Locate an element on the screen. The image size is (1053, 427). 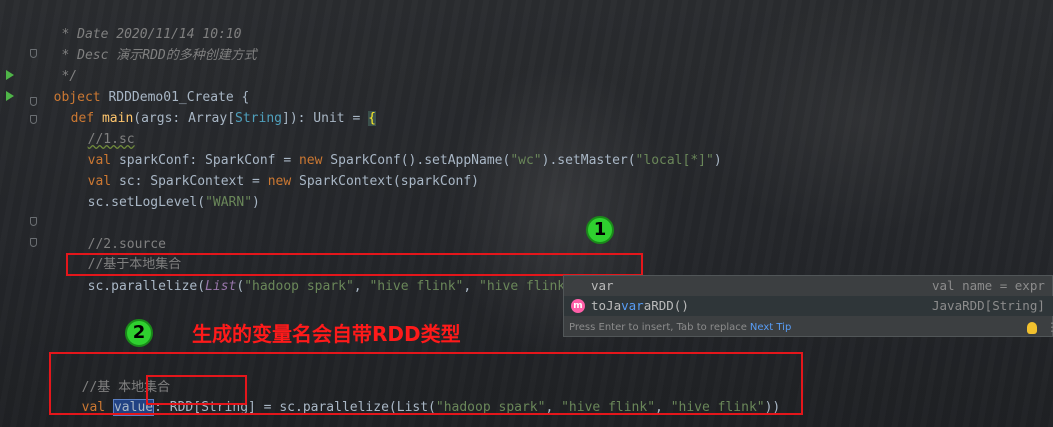
code-line-desc: * Desc 演示RDD的多种创建方式 is located at coordinates (147, 43).